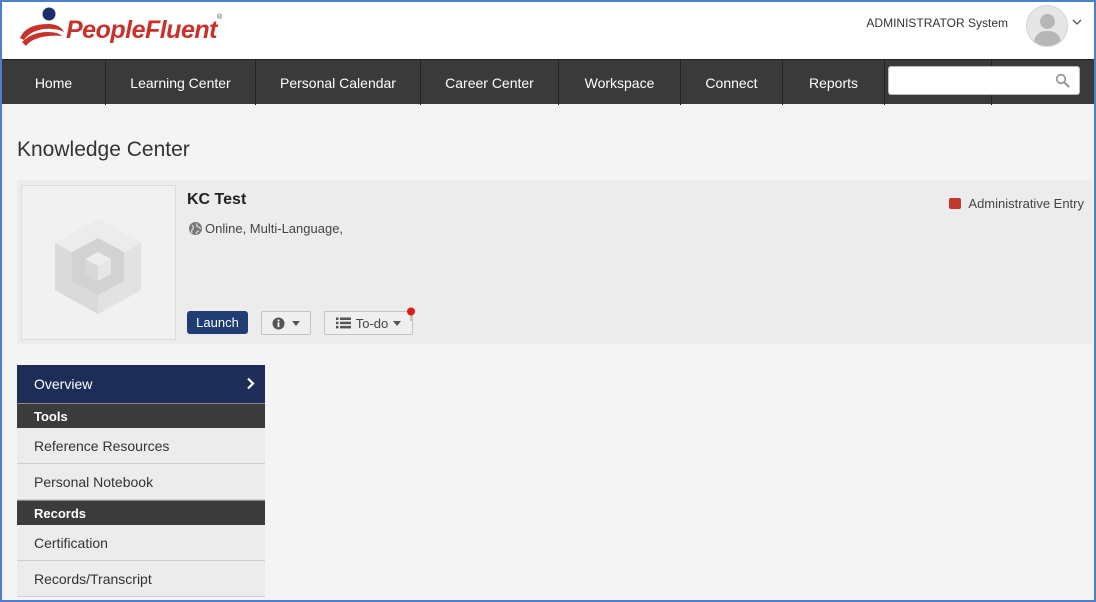 This screenshot has width=1096, height=602. I want to click on nav-item-connect: Connect, so click(732, 82).